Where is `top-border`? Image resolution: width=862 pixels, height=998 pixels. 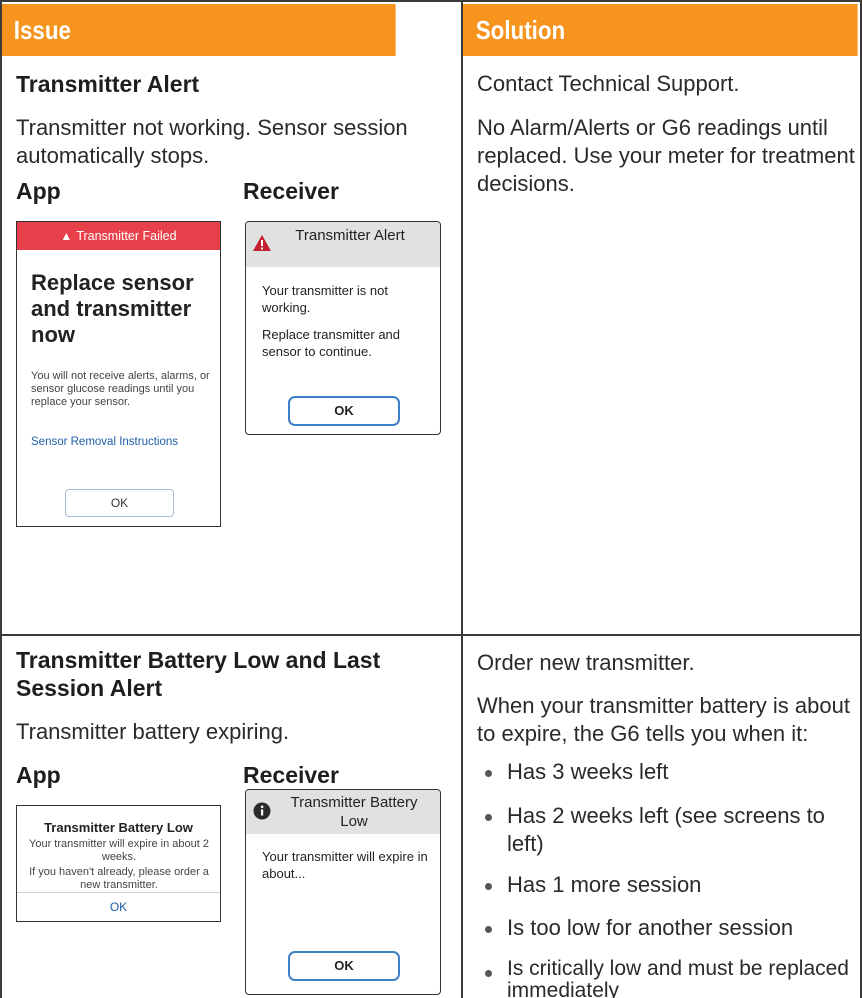 top-border is located at coordinates (431, 1).